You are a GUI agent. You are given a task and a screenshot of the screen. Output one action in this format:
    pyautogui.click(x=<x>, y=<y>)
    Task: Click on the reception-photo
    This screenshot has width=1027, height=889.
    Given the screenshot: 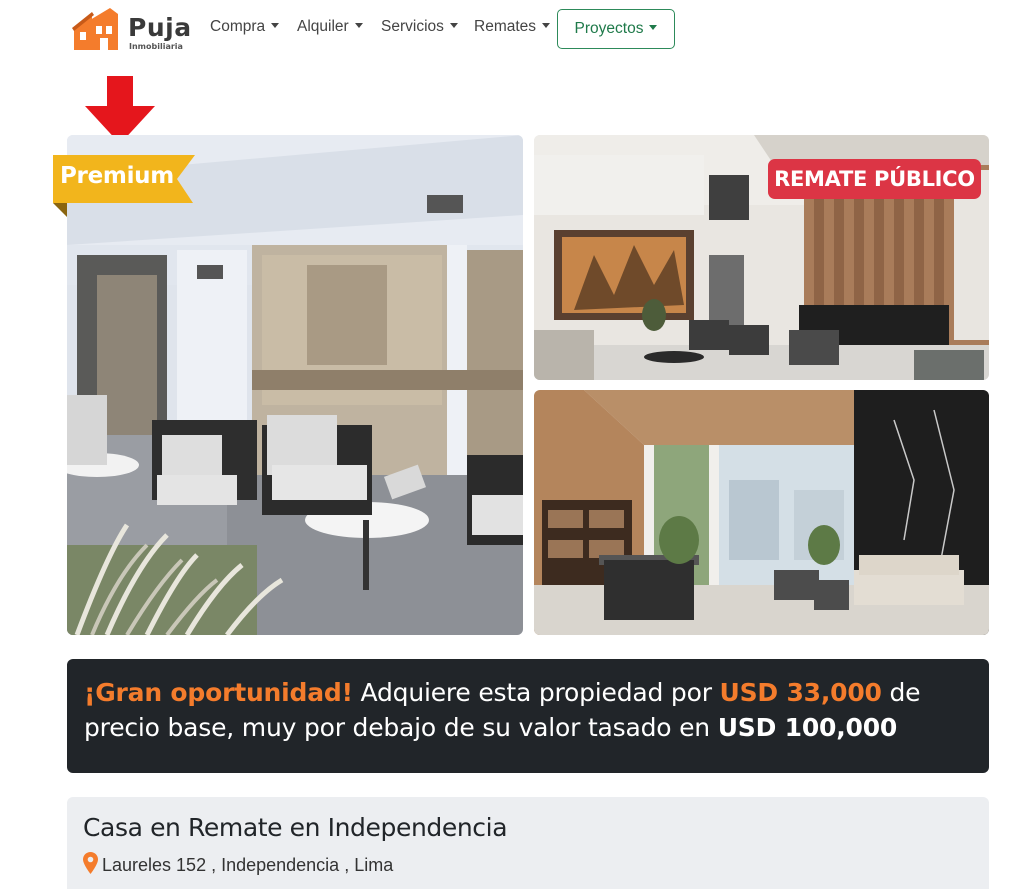 What is the action you would take?
    pyautogui.click(x=761, y=512)
    